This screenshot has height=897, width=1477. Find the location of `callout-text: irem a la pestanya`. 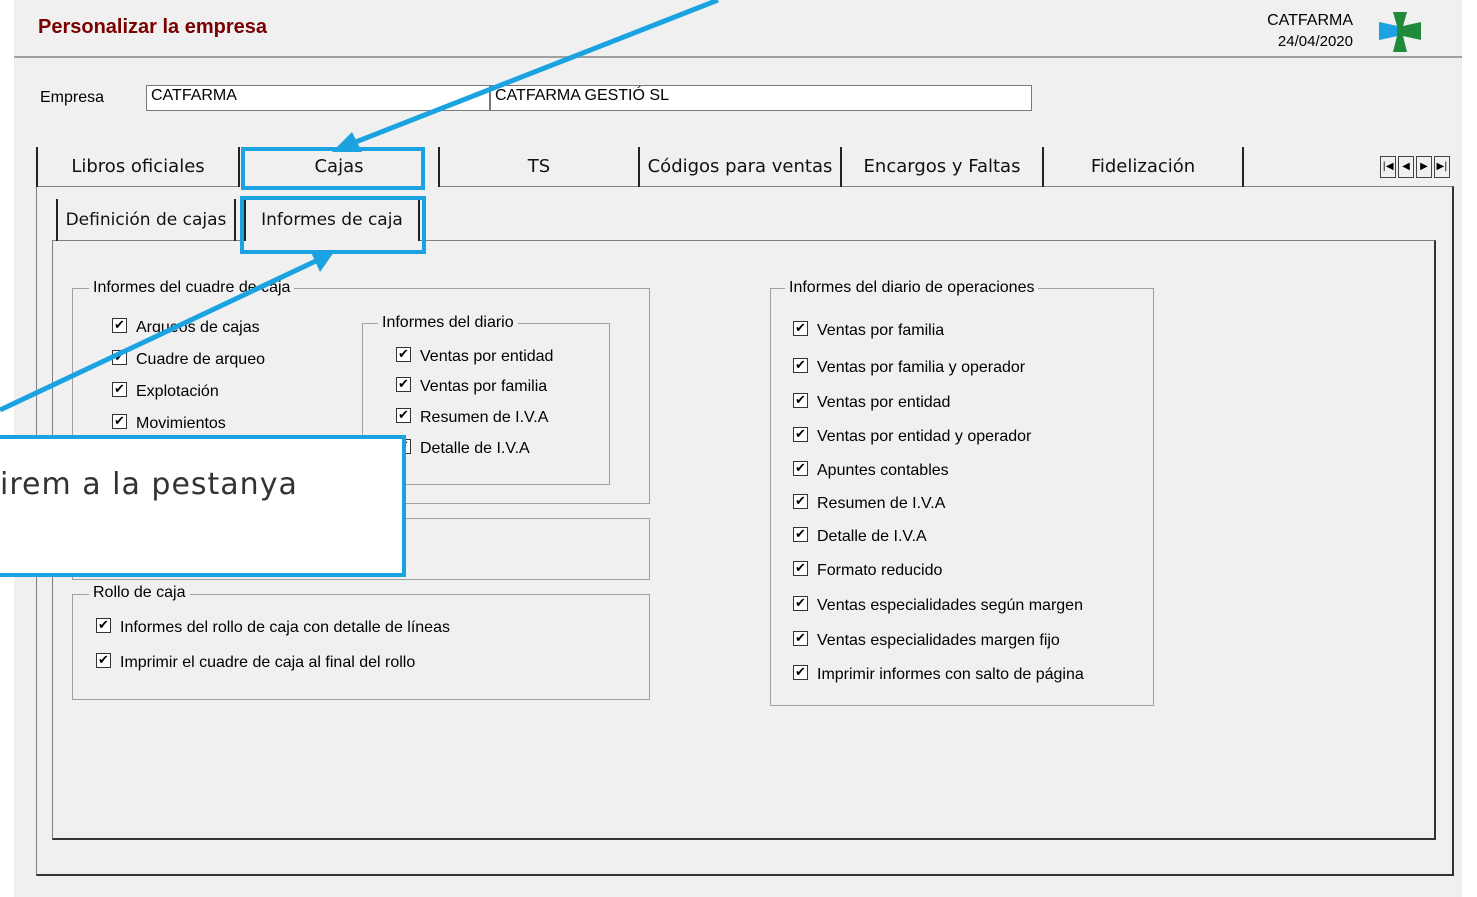

callout-text: irem a la pestanya is located at coordinates (149, 484).